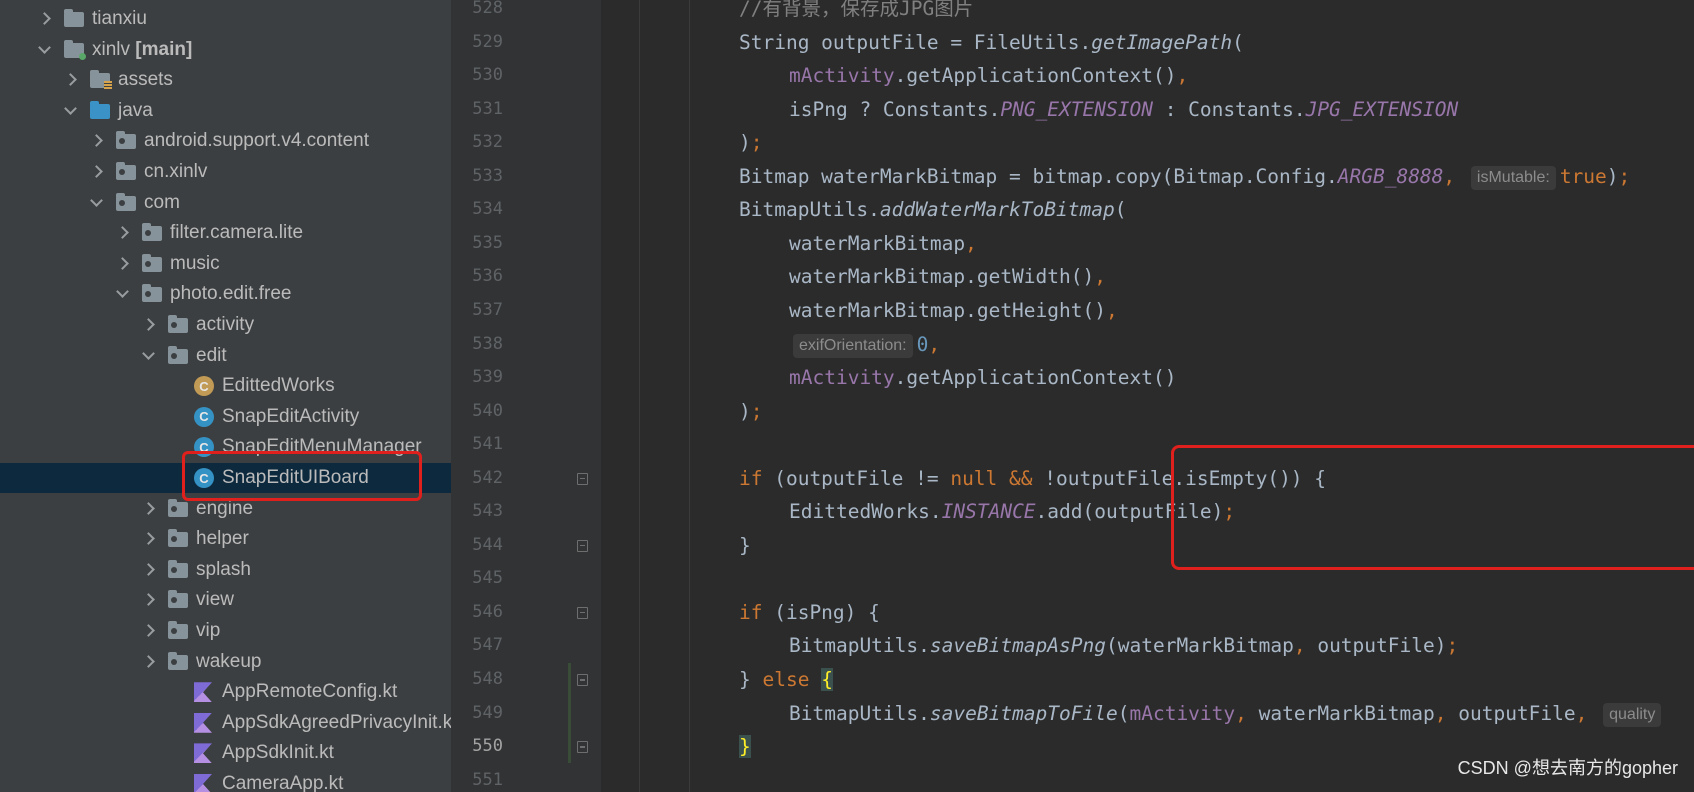 The width and height of the screenshot is (1694, 792). Describe the element at coordinates (487, 142) in the screenshot. I see `line-number: 532` at that location.